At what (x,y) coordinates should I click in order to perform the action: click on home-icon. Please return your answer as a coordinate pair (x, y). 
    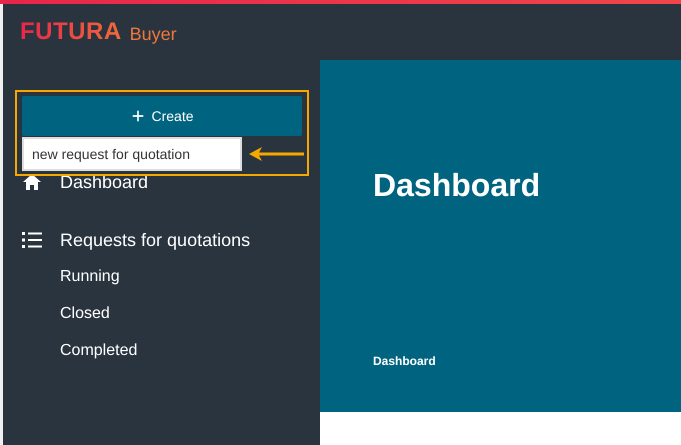
    Looking at the image, I should click on (32, 182).